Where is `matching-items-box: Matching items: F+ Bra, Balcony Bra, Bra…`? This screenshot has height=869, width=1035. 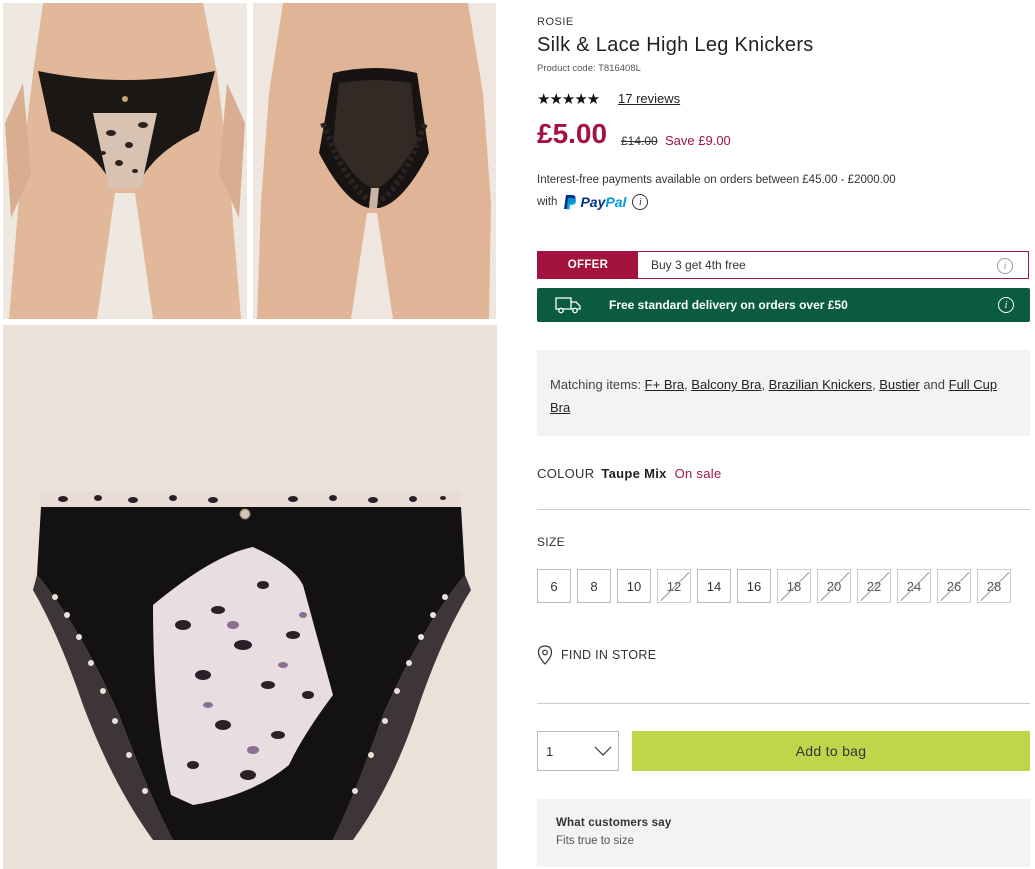
matching-items-box: Matching items: F+ Bra, Balcony Bra, Bra… is located at coordinates (783, 393).